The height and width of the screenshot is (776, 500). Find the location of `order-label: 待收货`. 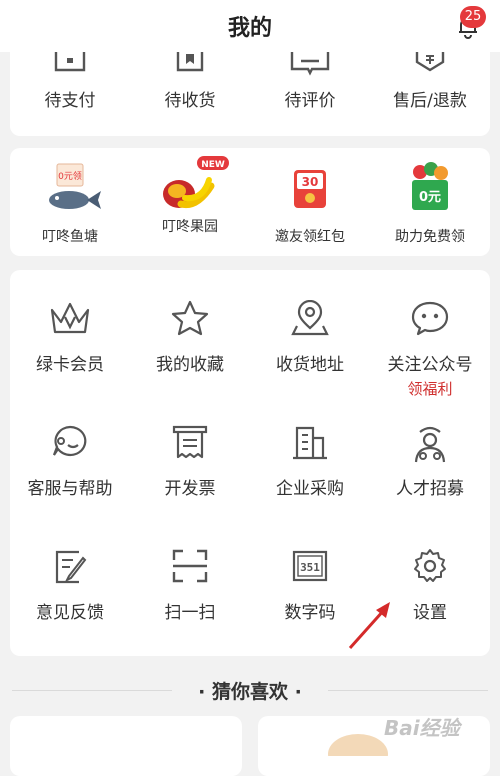

order-label: 待收货 is located at coordinates (190, 101).